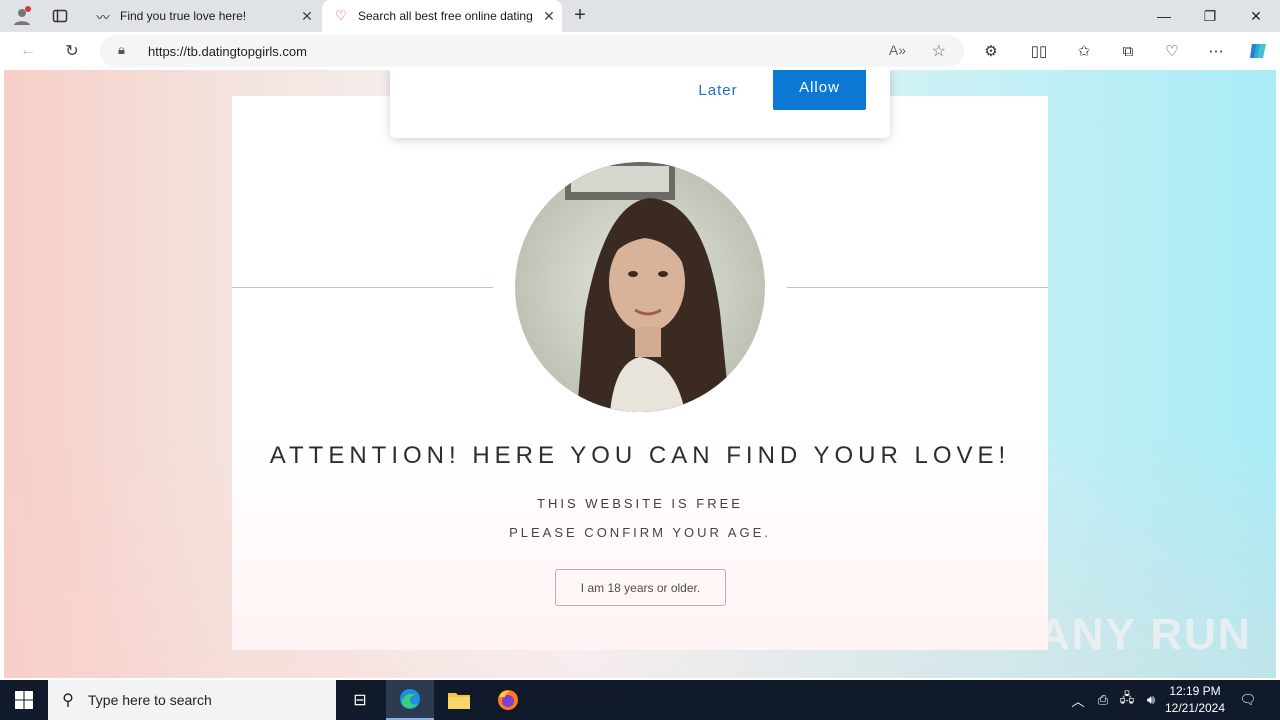  What do you see at coordinates (508, 700) in the screenshot?
I see `firefox-icon` at bounding box center [508, 700].